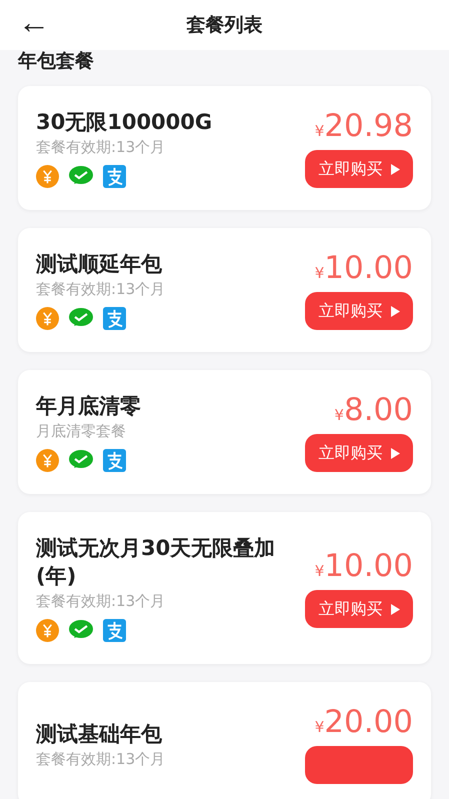 The width and height of the screenshot is (449, 799). Describe the element at coordinates (124, 122) in the screenshot. I see `plan-name: 30无限100000G` at that location.